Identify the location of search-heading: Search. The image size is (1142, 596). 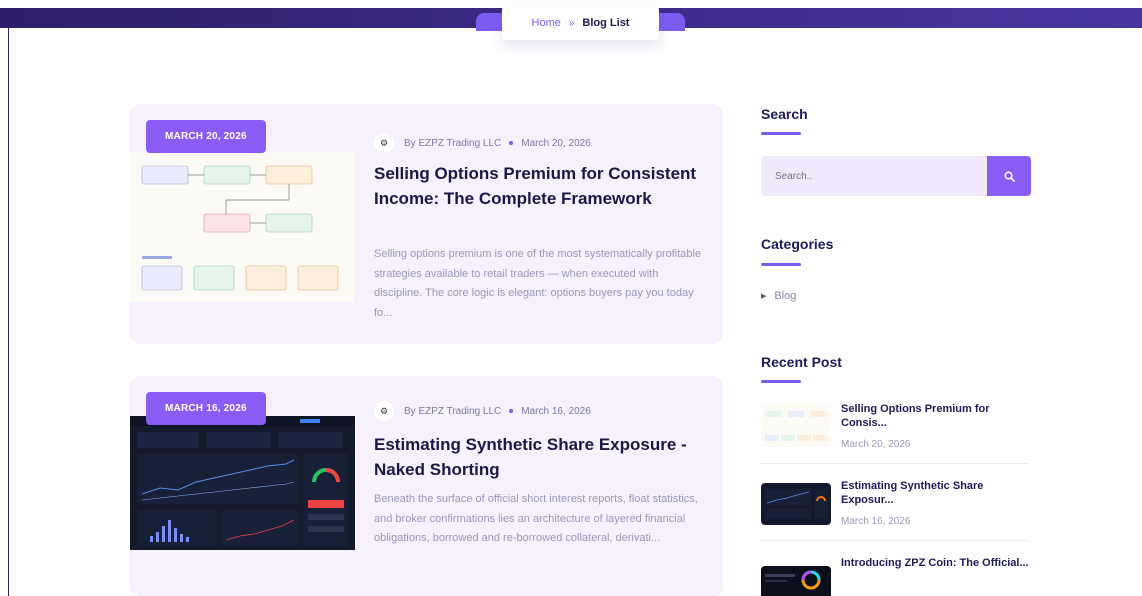
(784, 114).